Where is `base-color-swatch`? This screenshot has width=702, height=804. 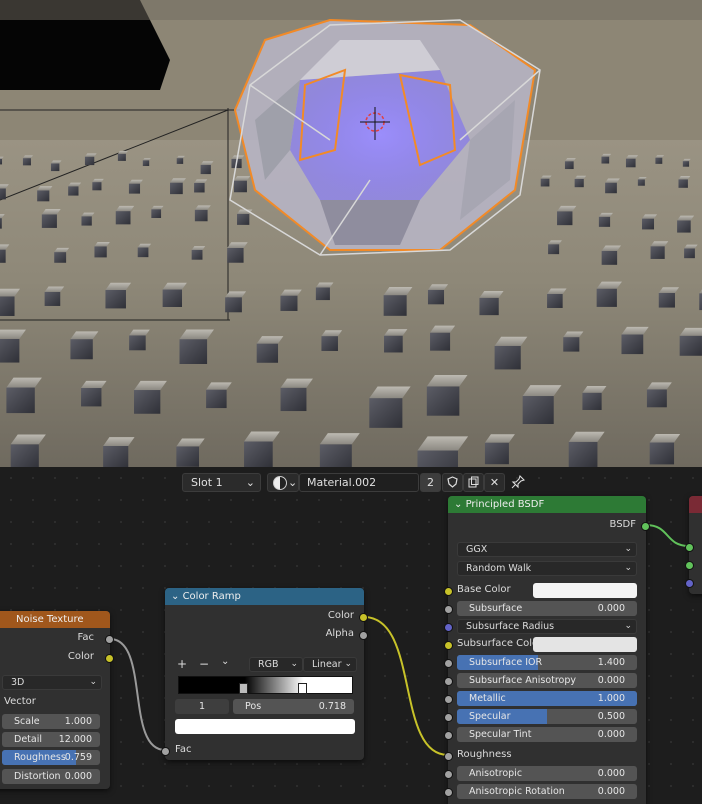
base-color-swatch is located at coordinates (585, 590).